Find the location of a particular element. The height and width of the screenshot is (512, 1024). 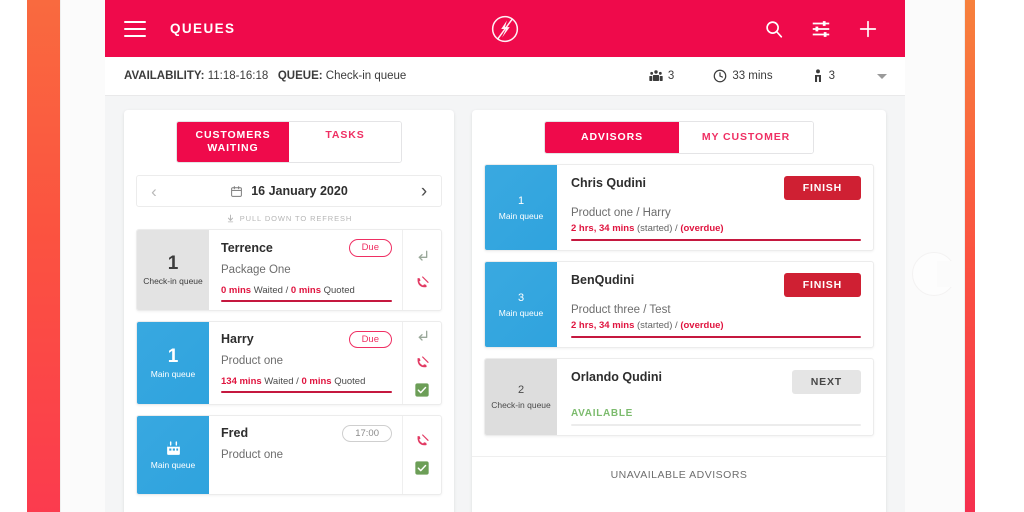

advisor-detail: Product one / Harry is located at coordinates (621, 213).